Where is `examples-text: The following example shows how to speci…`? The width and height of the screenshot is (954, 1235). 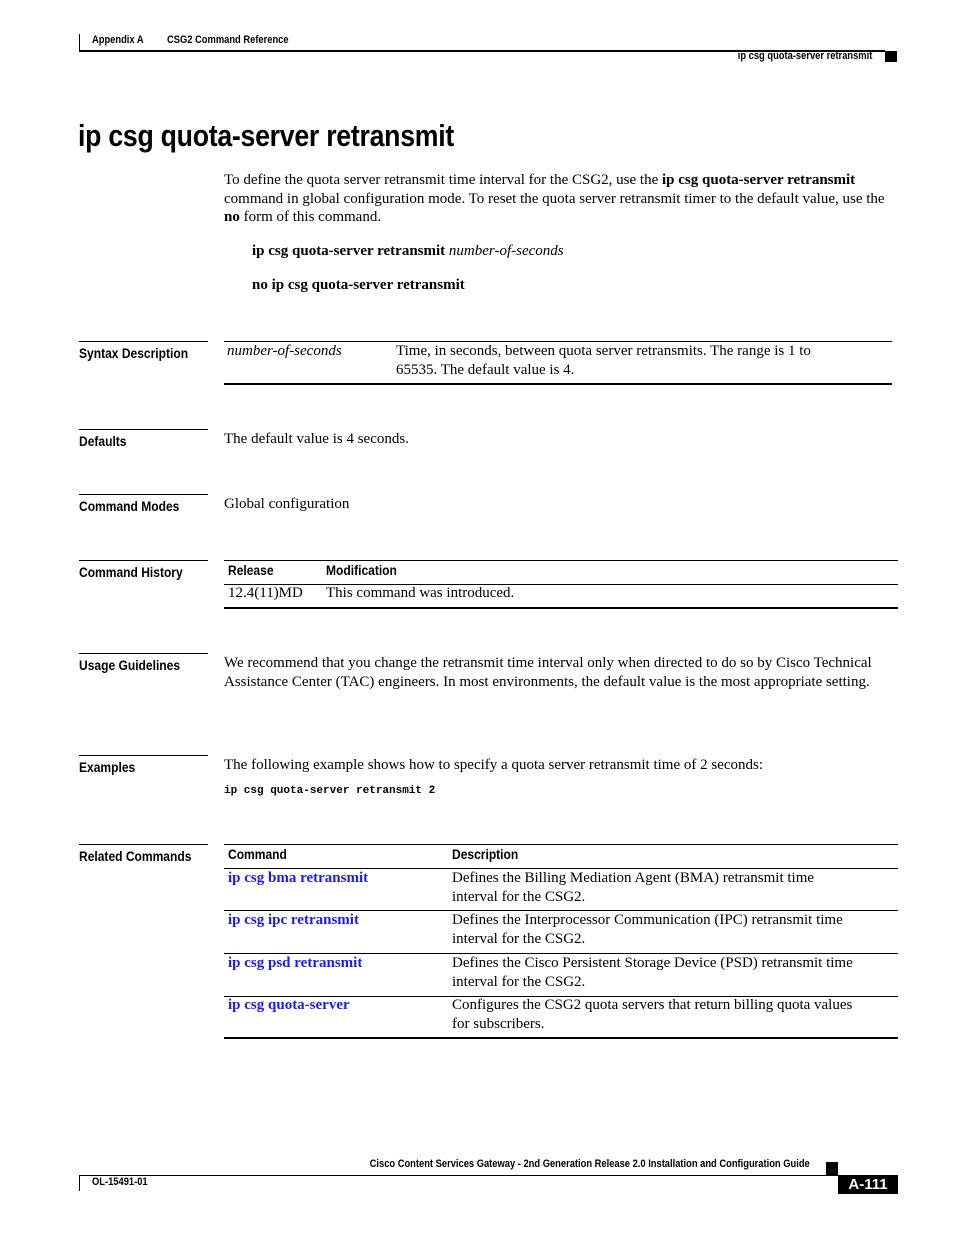 examples-text: The following example shows how to speci… is located at coordinates (494, 765).